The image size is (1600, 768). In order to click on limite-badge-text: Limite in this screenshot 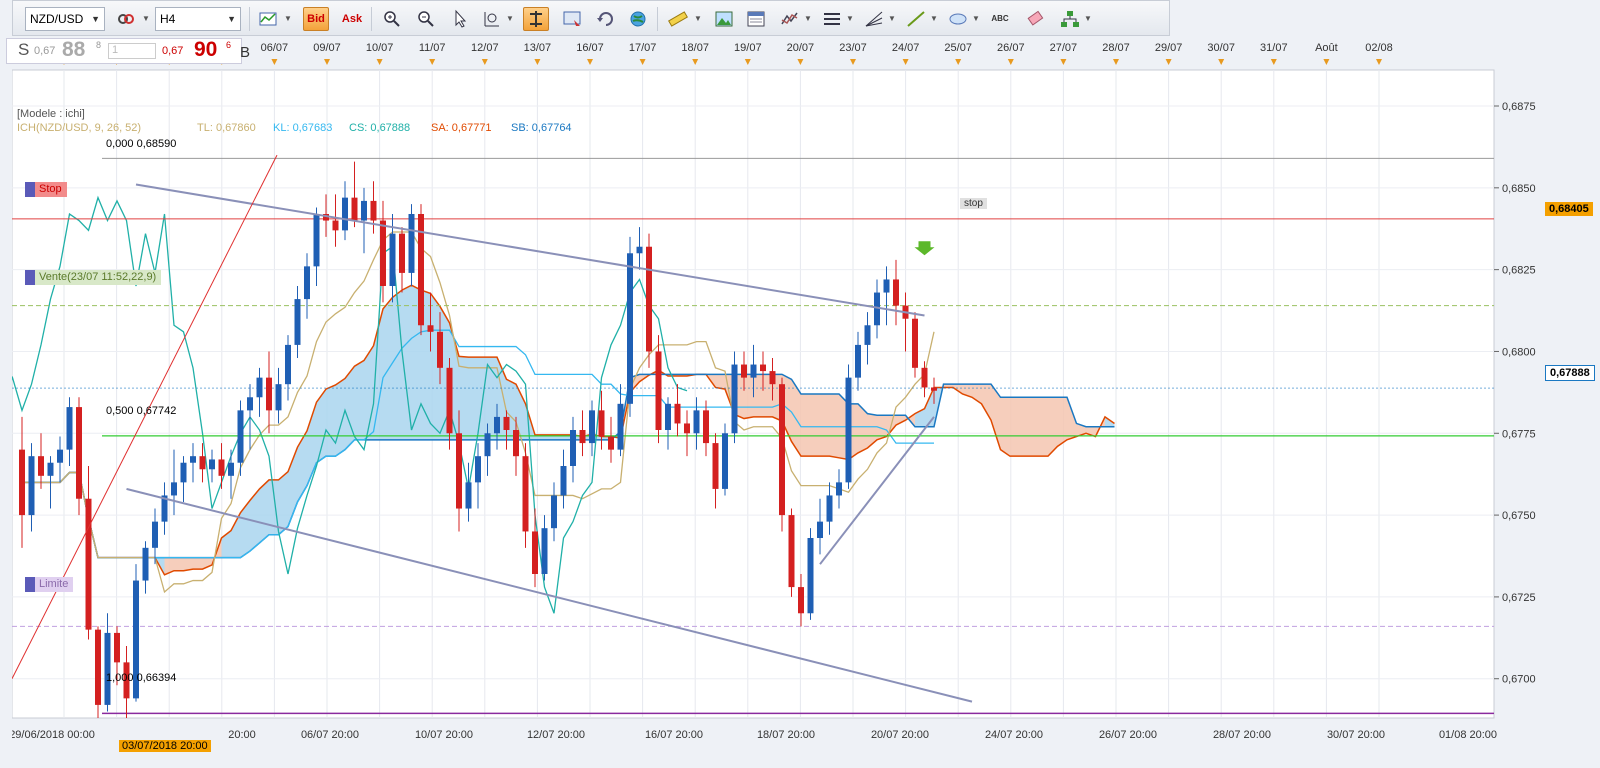, I will do `click(54, 584)`.